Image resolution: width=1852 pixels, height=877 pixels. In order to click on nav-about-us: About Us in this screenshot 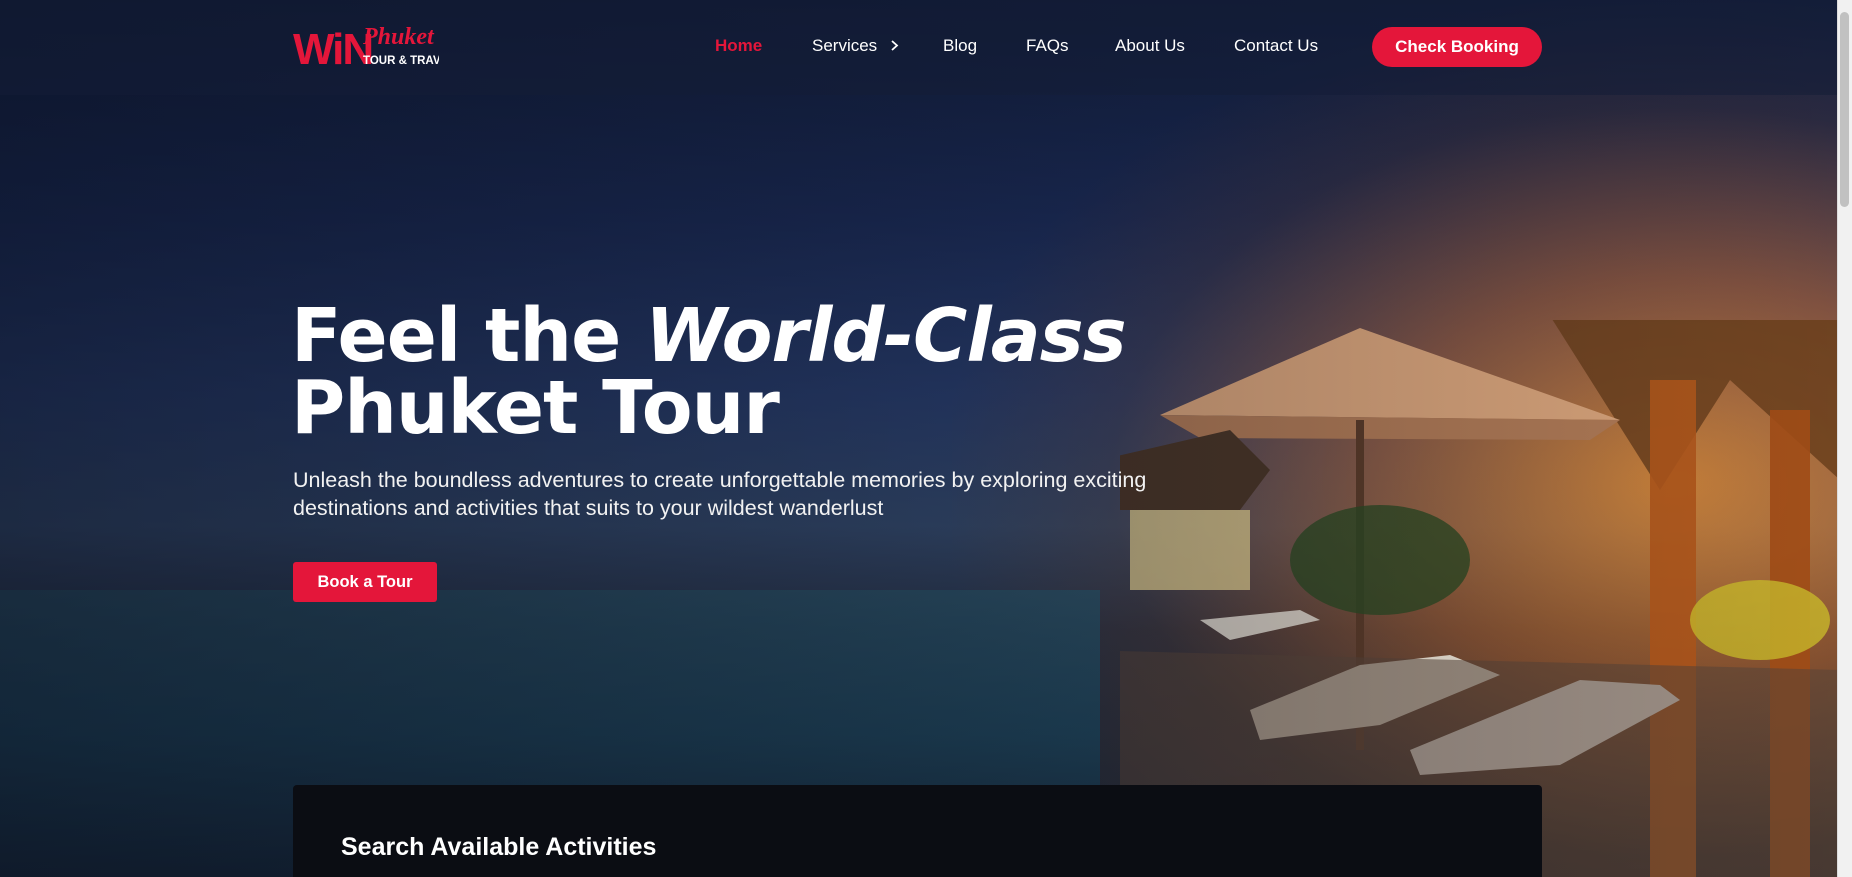, I will do `click(1150, 46)`.